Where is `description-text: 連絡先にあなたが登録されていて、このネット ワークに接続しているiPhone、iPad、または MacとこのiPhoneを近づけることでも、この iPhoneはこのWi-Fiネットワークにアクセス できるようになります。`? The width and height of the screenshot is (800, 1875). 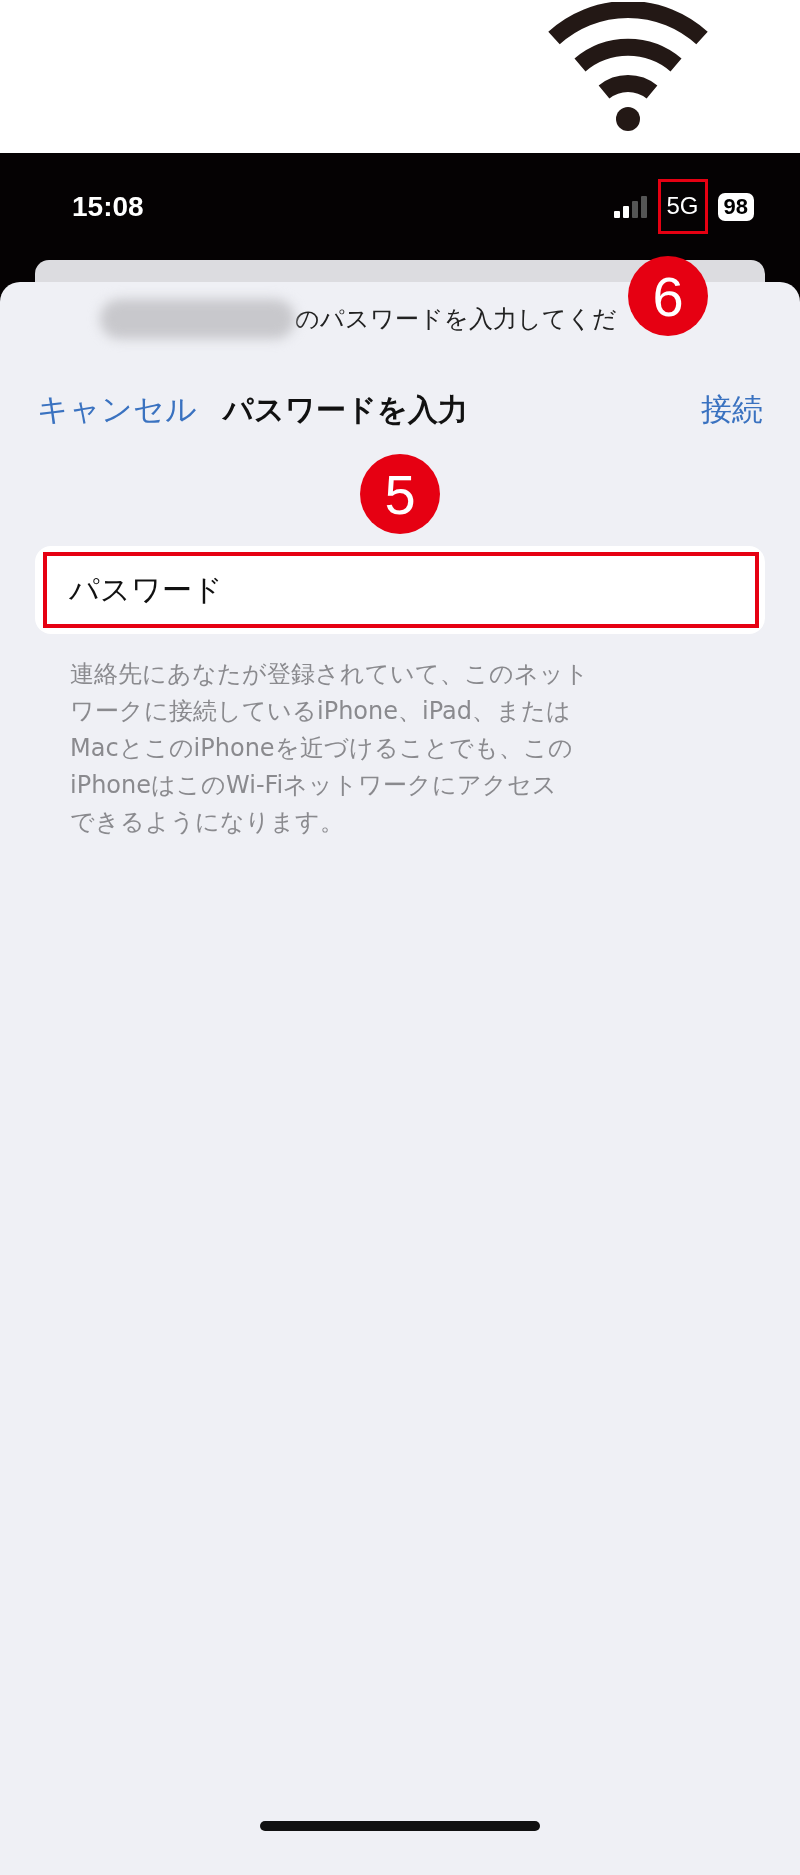 description-text: 連絡先にあなたが登録されていて、このネット ワークに接続しているiPhone、iPad、または MacとこのiPhoneを近づけることでも、この iPhoneはこのWi-Fiネットワークにアクセス できるようになります。 is located at coordinates (330, 748).